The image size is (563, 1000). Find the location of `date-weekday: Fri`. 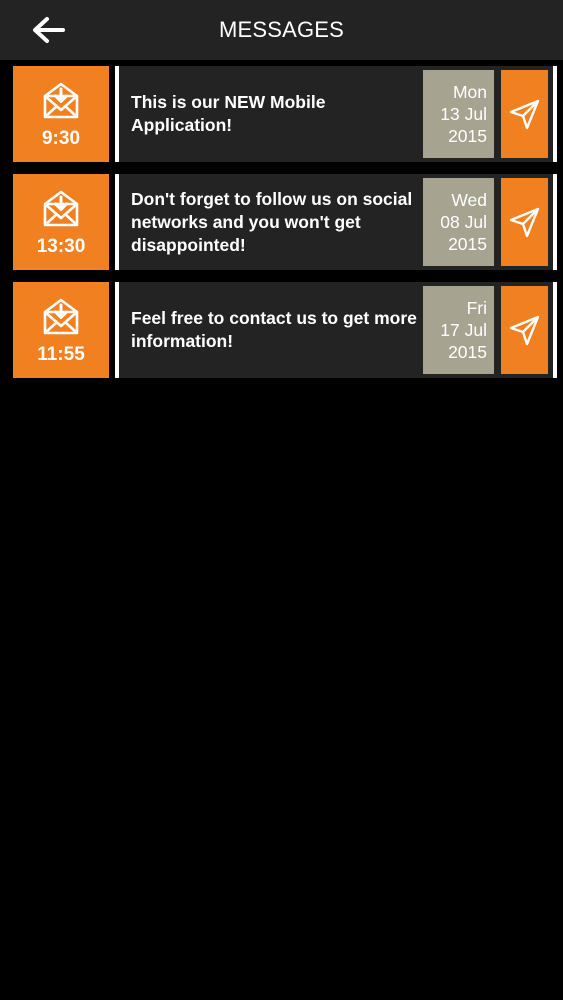

date-weekday: Fri is located at coordinates (476, 308).